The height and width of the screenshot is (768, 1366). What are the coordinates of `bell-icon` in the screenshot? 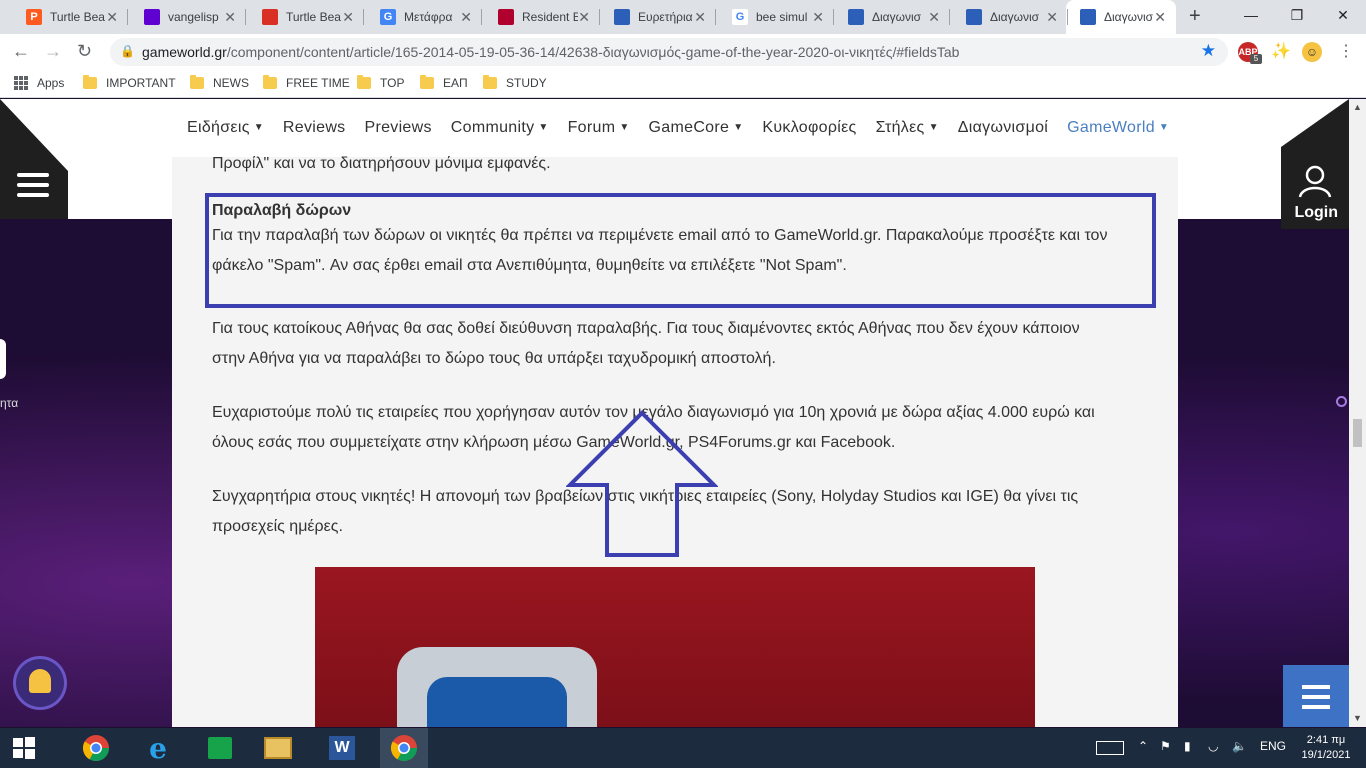 It's located at (40, 681).